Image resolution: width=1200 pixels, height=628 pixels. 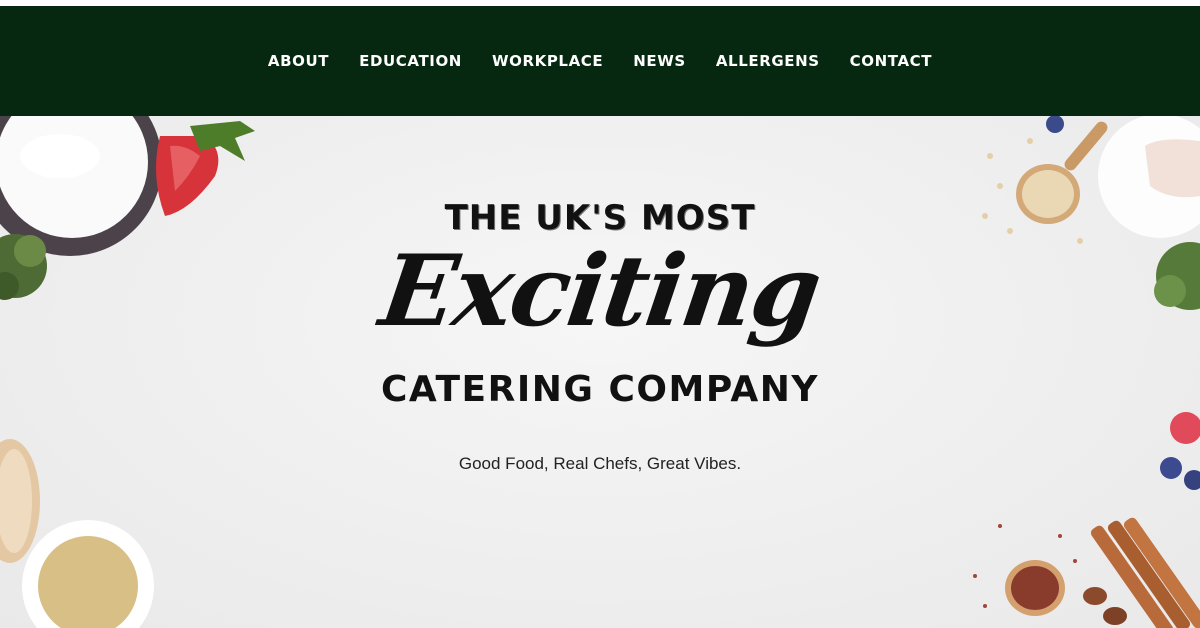 I want to click on nav-link-education: EDUCATION, so click(x=410, y=61).